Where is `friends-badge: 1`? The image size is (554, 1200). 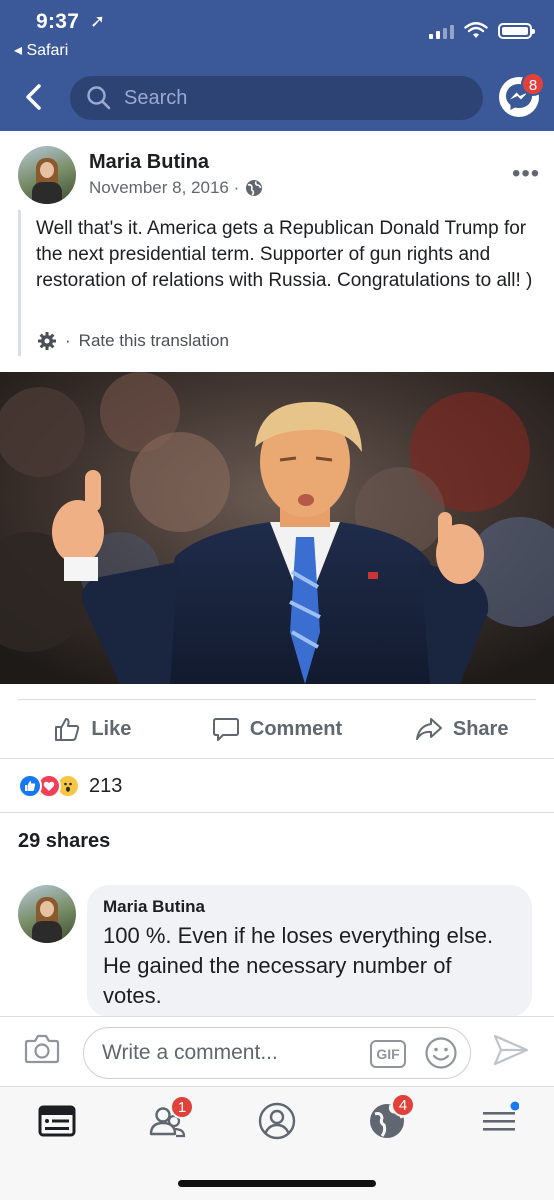
friends-badge: 1 is located at coordinates (182, 1107).